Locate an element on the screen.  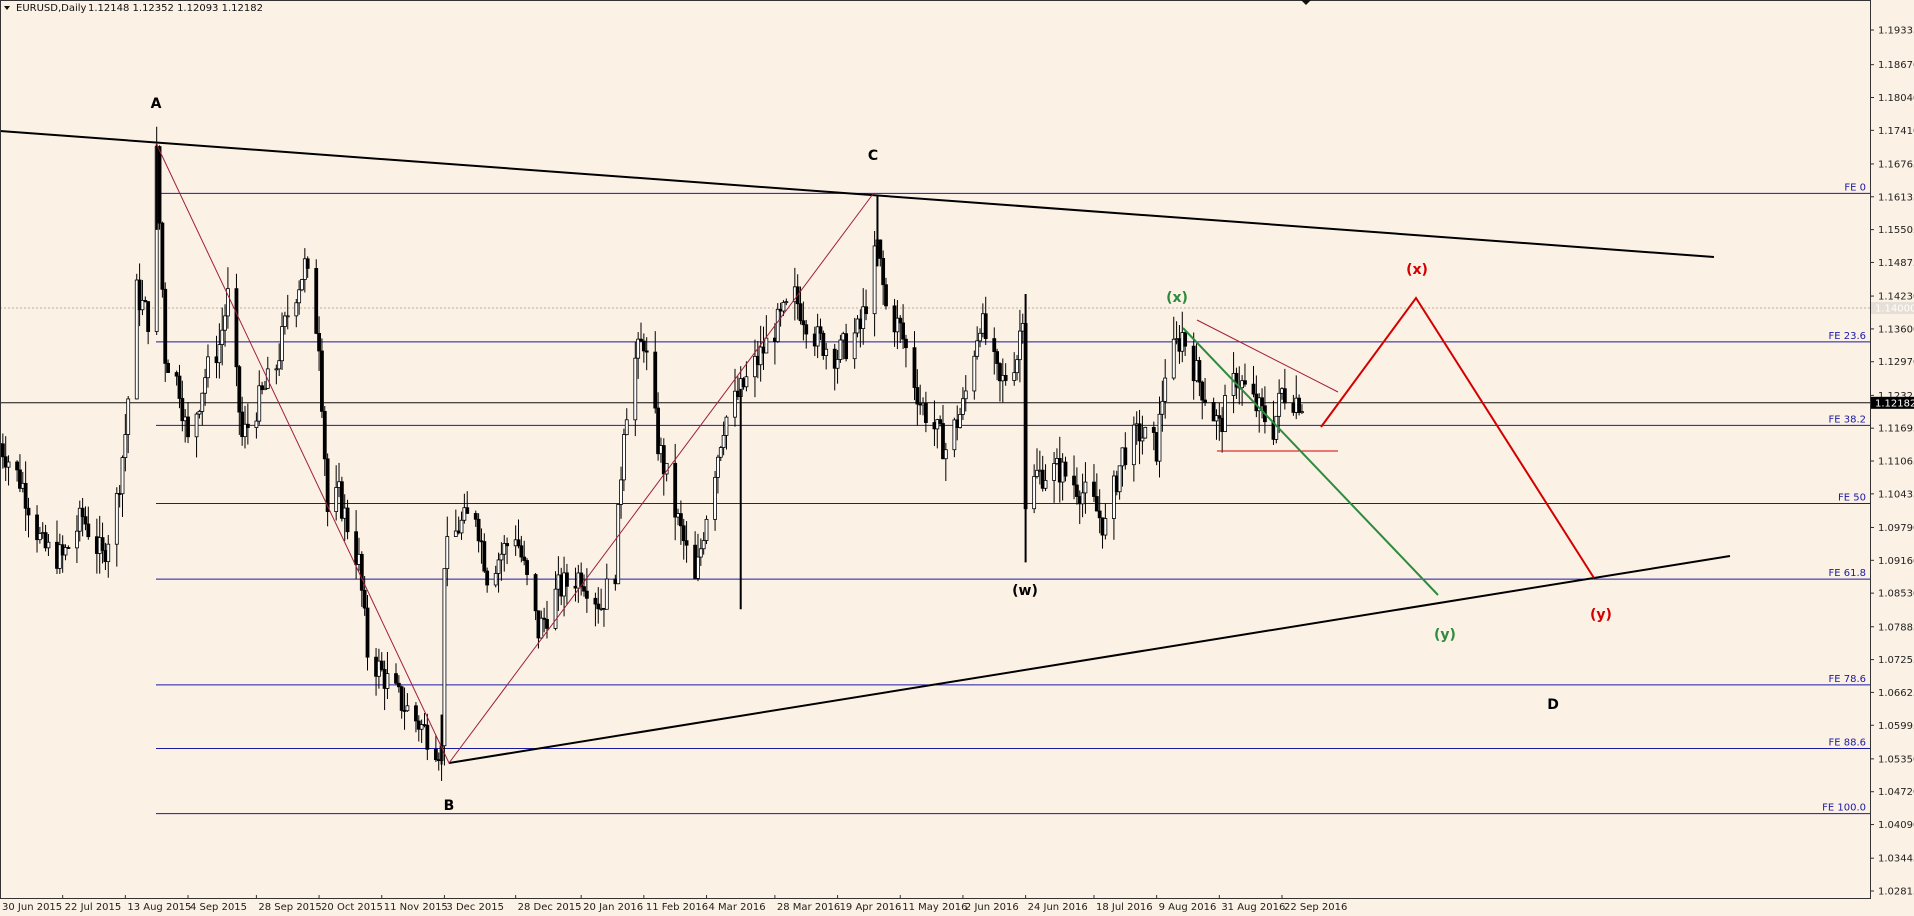
fib-level-label: FE 0 is located at coordinates (1855, 187).